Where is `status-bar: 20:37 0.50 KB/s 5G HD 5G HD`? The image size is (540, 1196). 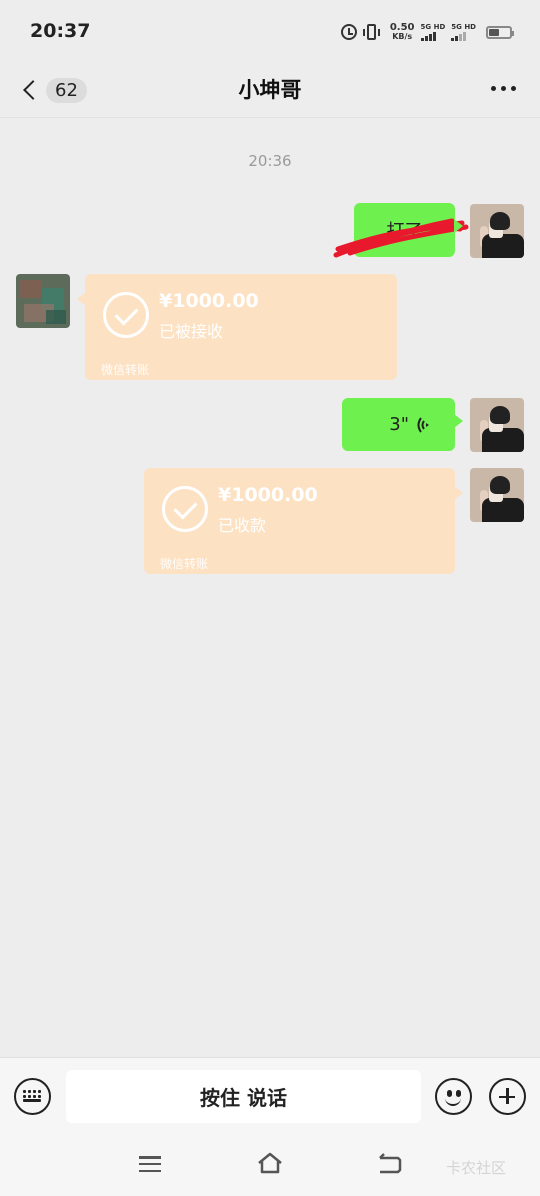 status-bar: 20:37 0.50 KB/s 5G HD 5G HD is located at coordinates (270, 31).